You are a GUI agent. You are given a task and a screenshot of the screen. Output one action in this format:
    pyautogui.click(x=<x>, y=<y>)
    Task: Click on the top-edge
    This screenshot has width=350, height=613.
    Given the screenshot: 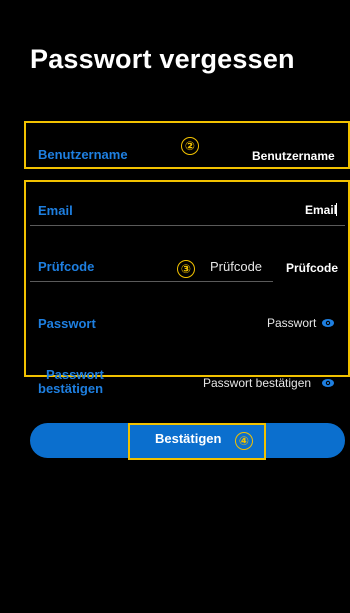 What is the action you would take?
    pyautogui.click(x=175, y=5)
    